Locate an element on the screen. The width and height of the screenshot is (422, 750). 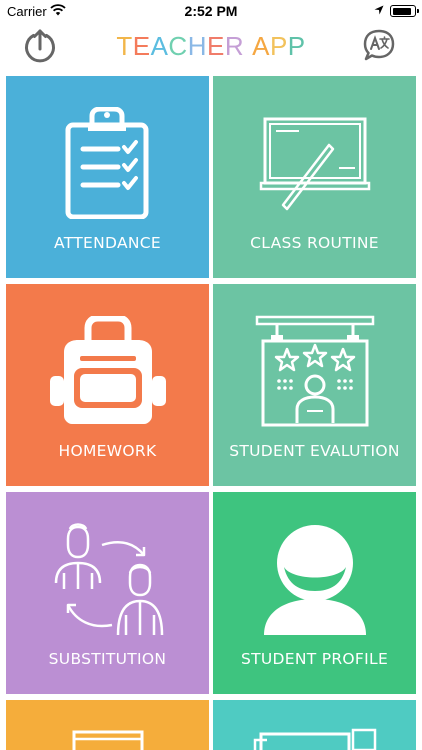
swap-people-icon is located at coordinates (107, 579).